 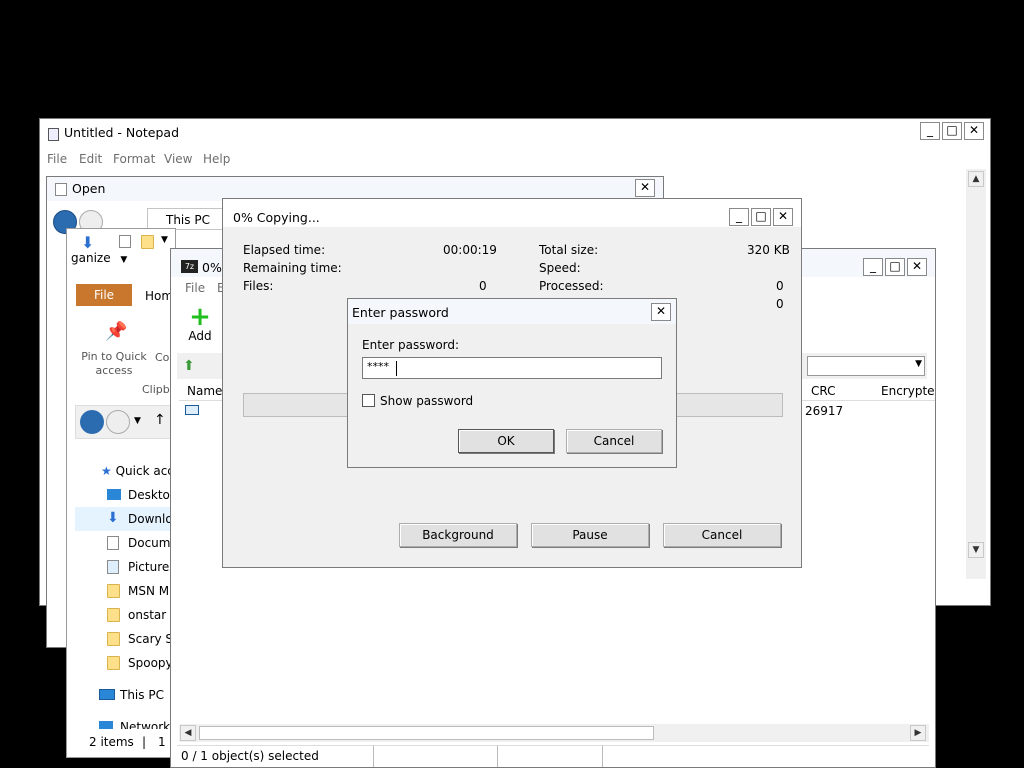 I want to click on sevenzip-maximize-button: □, so click(x=895, y=267).